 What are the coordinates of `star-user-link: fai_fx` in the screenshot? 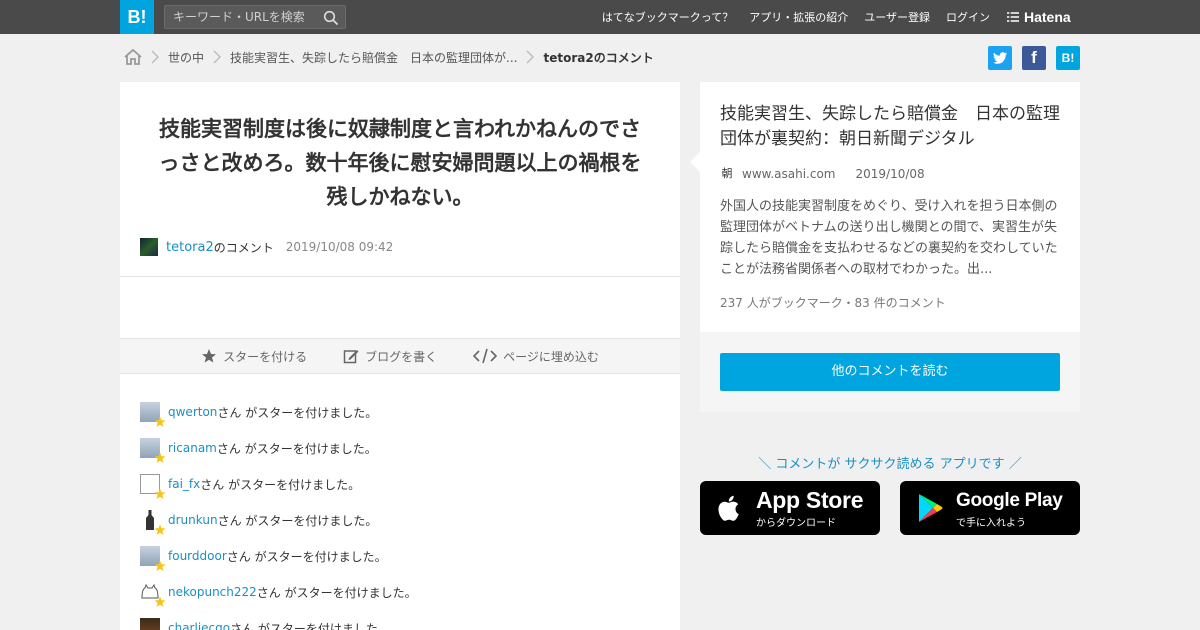 It's located at (184, 484).